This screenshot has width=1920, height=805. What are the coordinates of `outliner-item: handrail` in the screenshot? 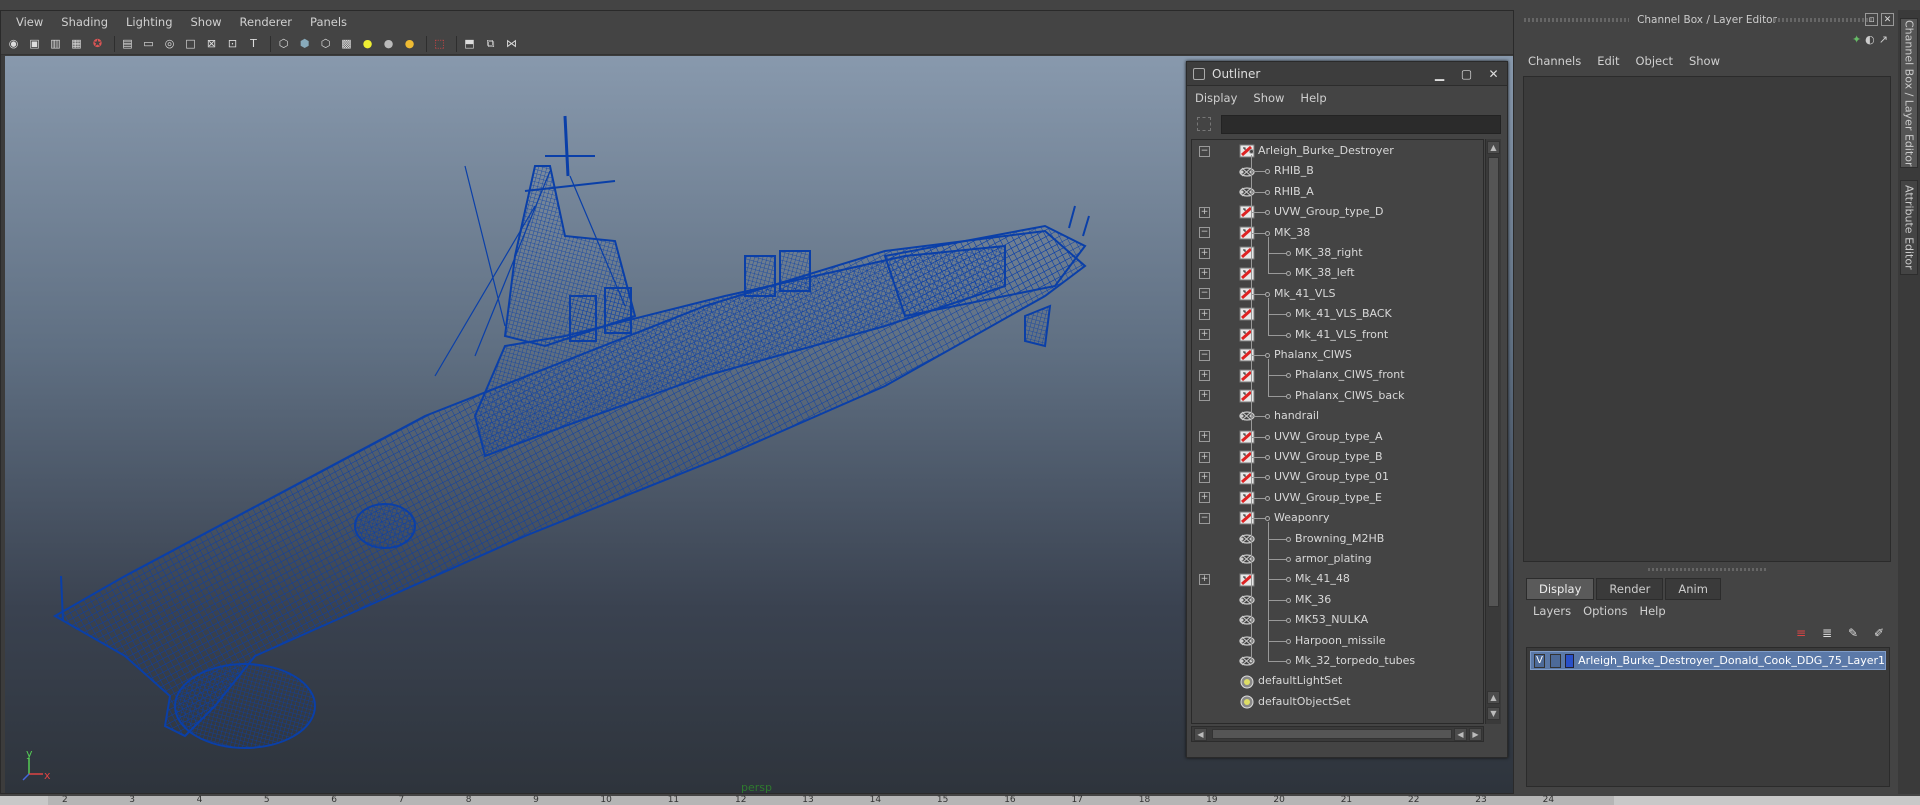 It's located at (1337, 416).